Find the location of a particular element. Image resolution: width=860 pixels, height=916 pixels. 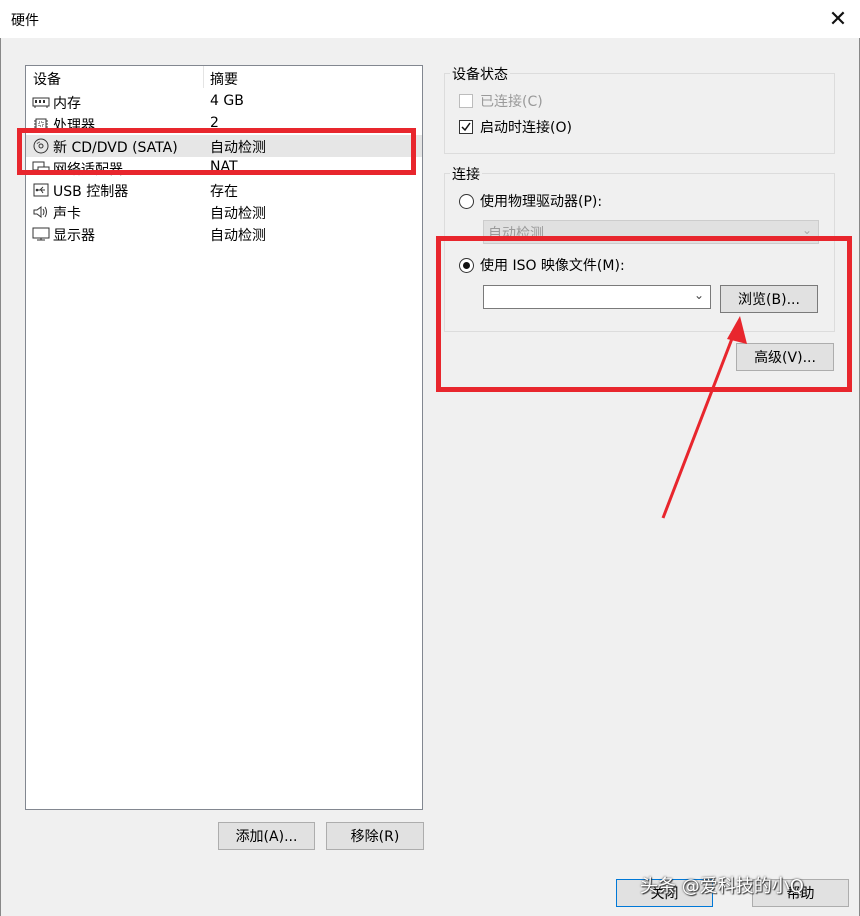

watermark-text: 头条 @爱科技的小Q is located at coordinates (722, 886).